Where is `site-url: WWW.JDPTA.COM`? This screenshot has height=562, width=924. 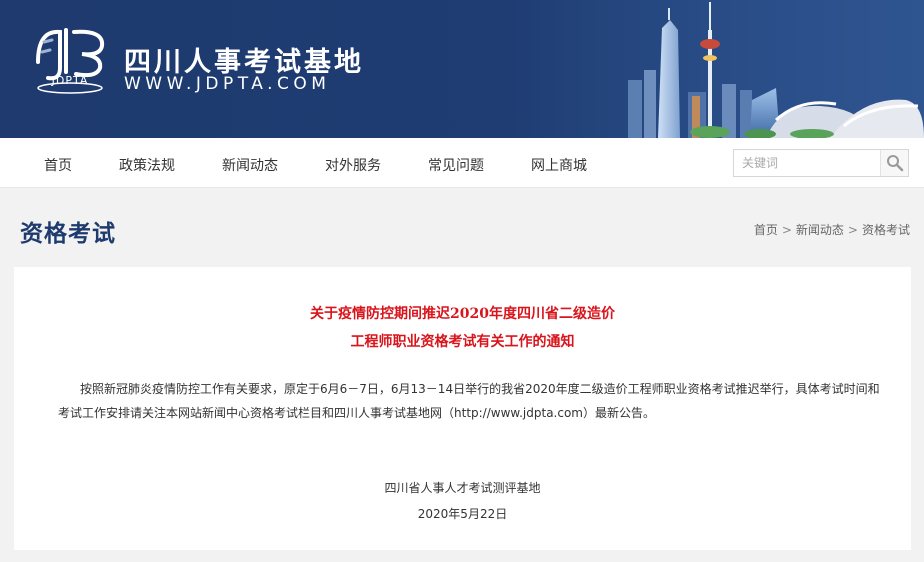 site-url: WWW.JDPTA.COM is located at coordinates (227, 84).